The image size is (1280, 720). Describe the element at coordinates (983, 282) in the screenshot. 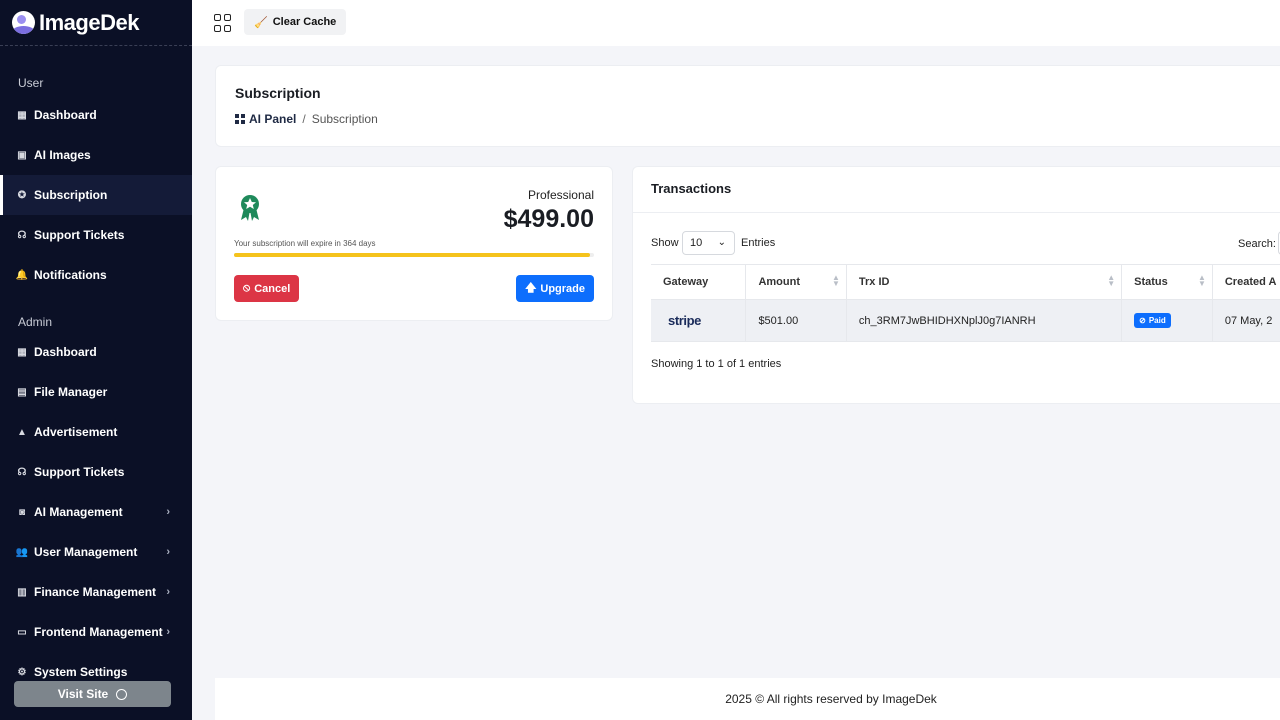

I see `column-header-trx-id: Trx ID ▲ ▼` at that location.